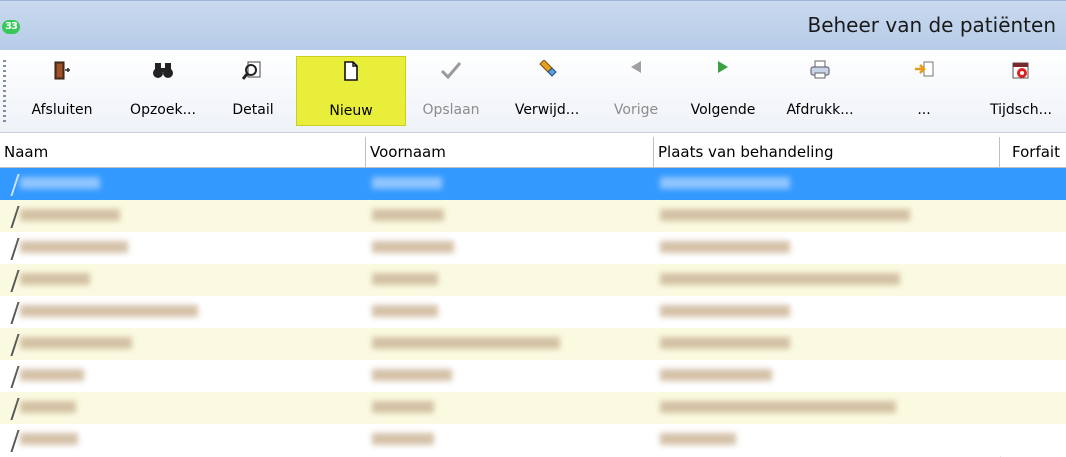 The height and width of the screenshot is (457, 1066). I want to click on vorige-label: Vorige, so click(636, 110).